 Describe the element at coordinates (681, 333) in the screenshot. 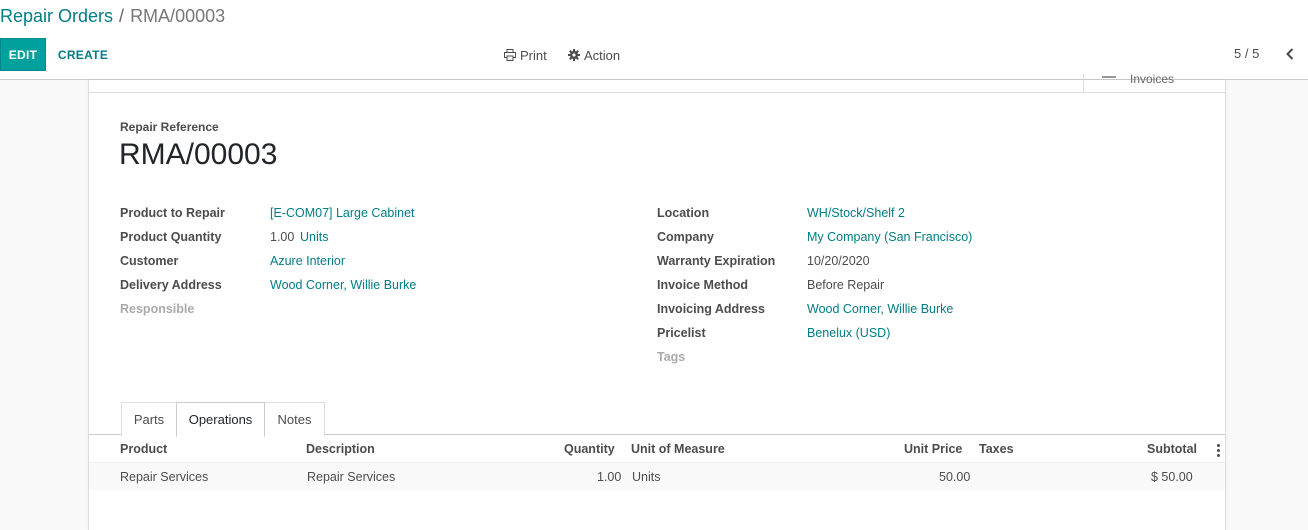

I see `pricelist-label: Pricelist` at that location.